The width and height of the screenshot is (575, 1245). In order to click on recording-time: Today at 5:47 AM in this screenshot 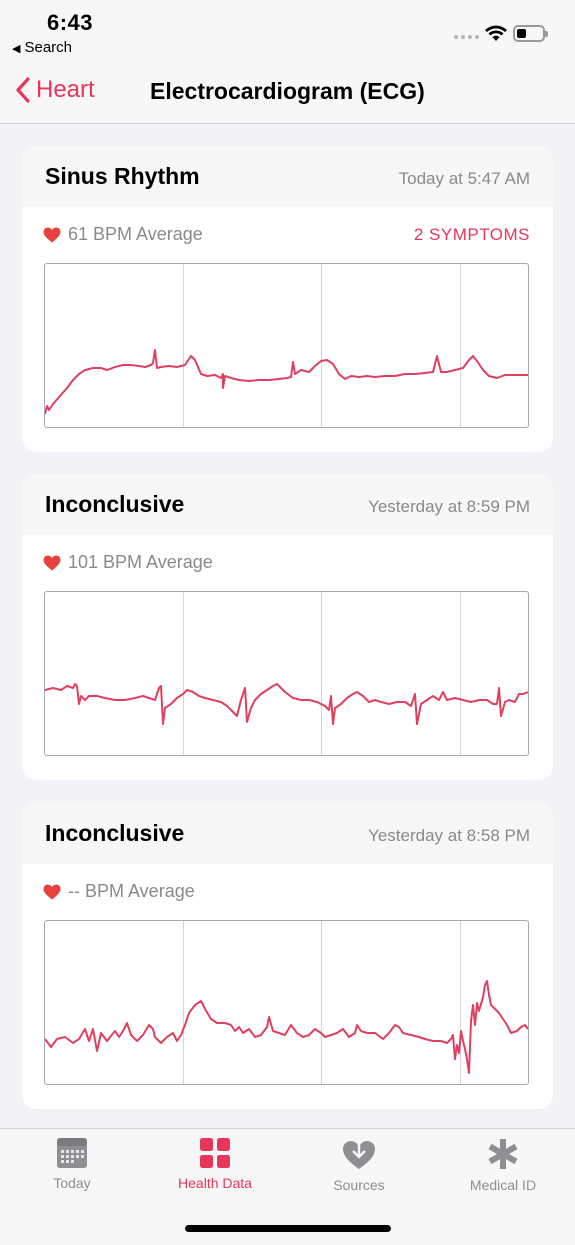, I will do `click(464, 178)`.